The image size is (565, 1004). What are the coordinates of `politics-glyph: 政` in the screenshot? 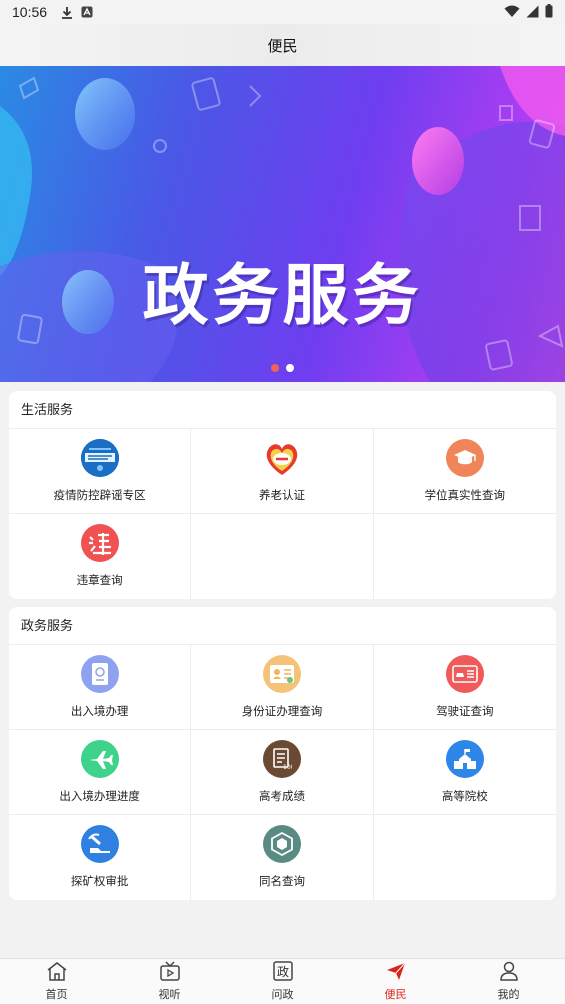 It's located at (282, 972).